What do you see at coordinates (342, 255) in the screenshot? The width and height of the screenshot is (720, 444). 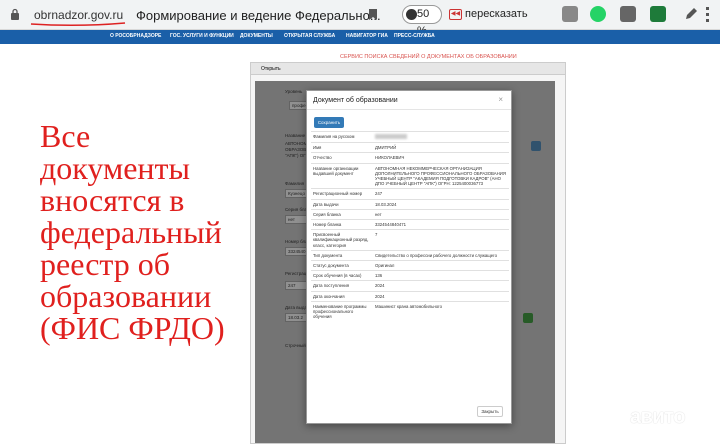 I see `row-key: Тип документа` at bounding box center [342, 255].